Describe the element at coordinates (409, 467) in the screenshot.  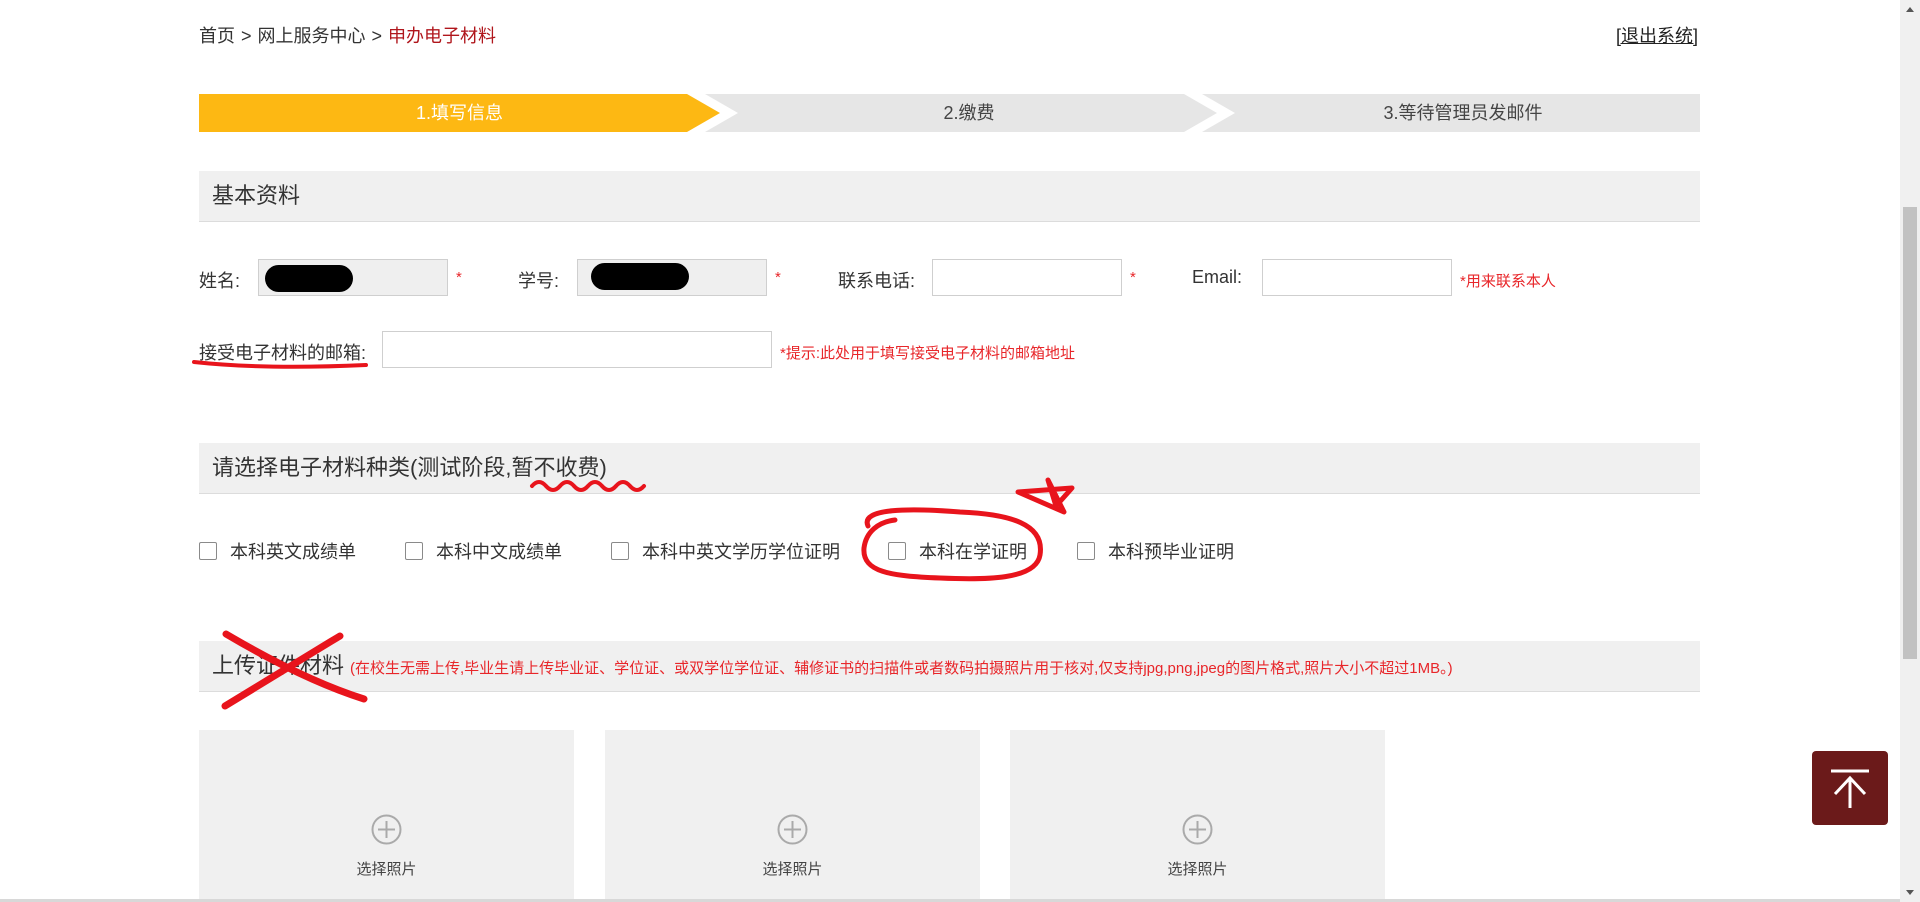
I see `section-title: 请选择电子材料种类(测试阶段,暂不收费)` at that location.